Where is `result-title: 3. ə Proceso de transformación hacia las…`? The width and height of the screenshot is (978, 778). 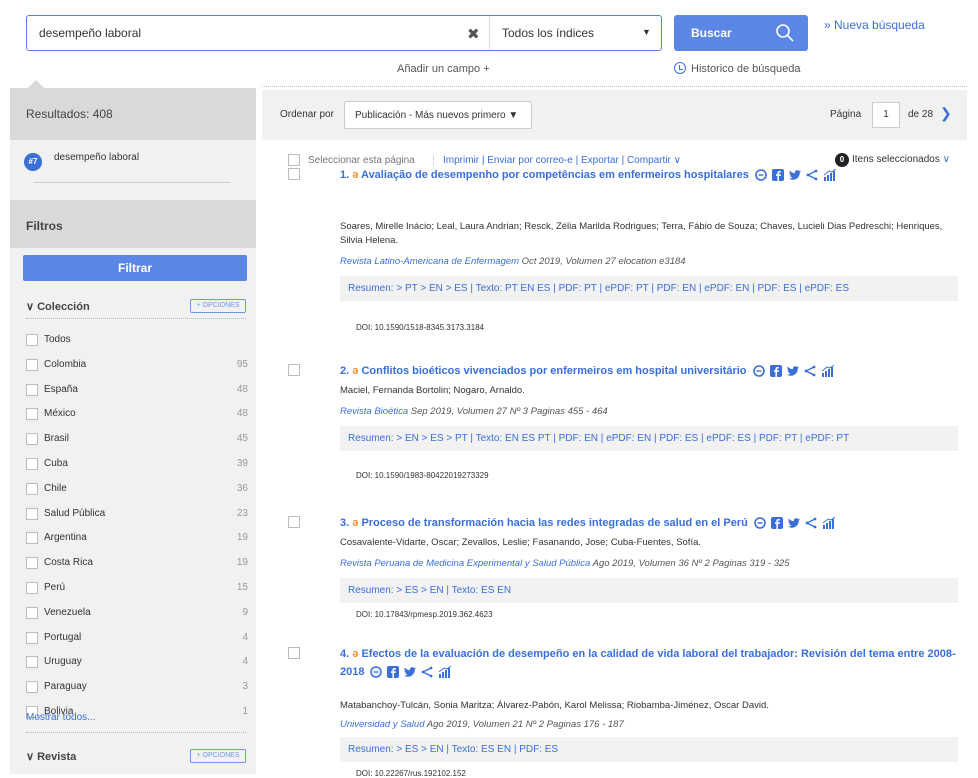
result-title: 3. ə Proceso de transformación hacia las… is located at coordinates (649, 523).